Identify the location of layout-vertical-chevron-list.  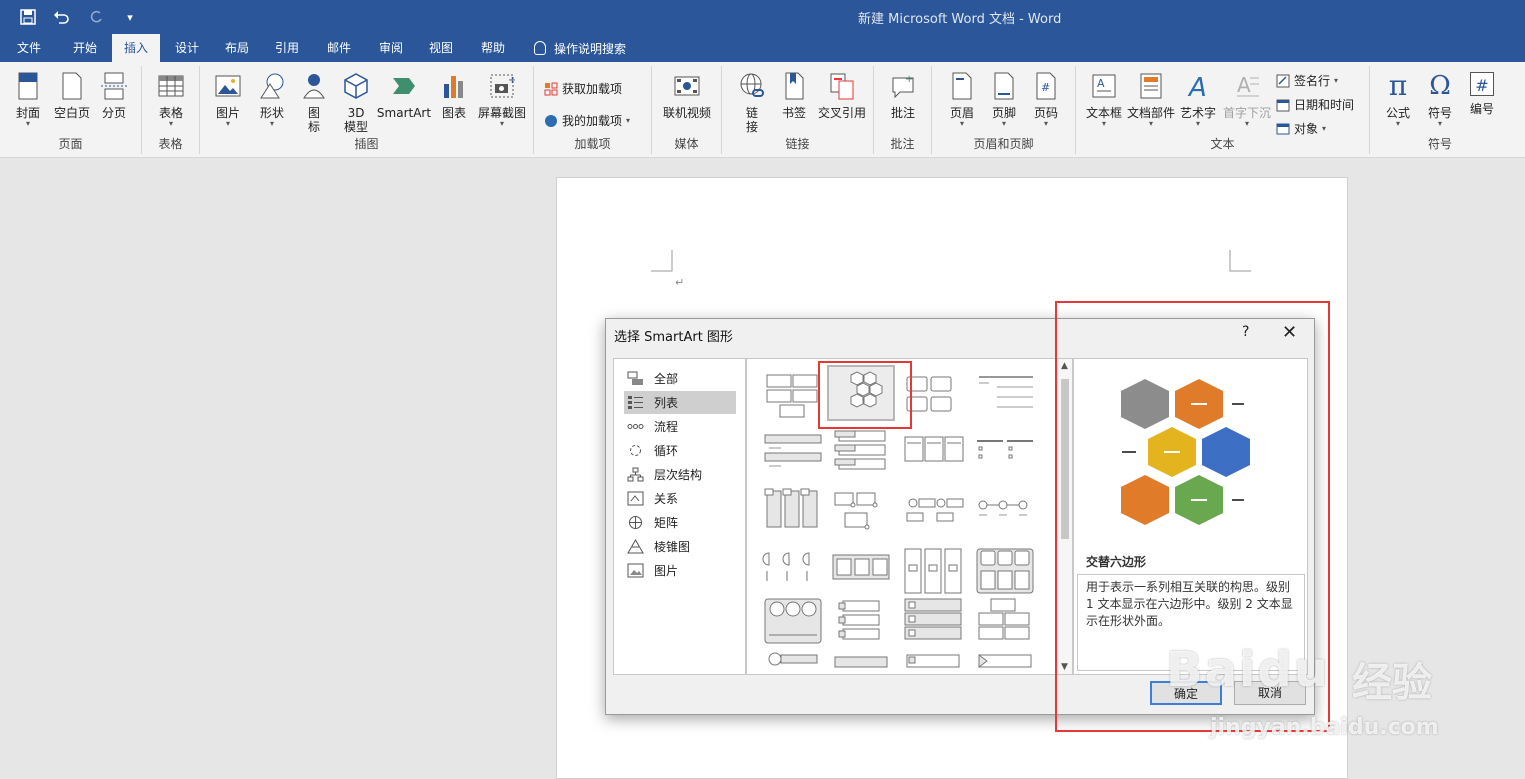
(933, 573).